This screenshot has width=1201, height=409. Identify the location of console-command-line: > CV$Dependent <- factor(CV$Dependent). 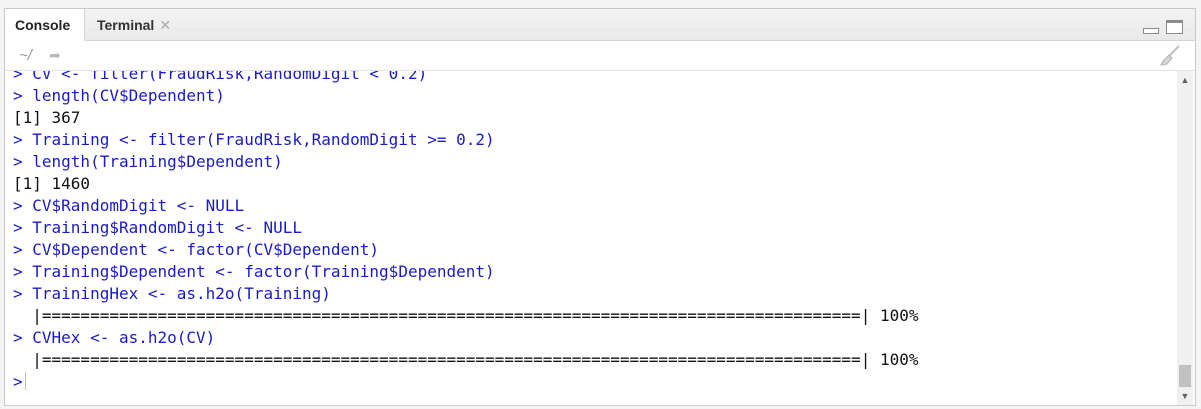
(196, 249).